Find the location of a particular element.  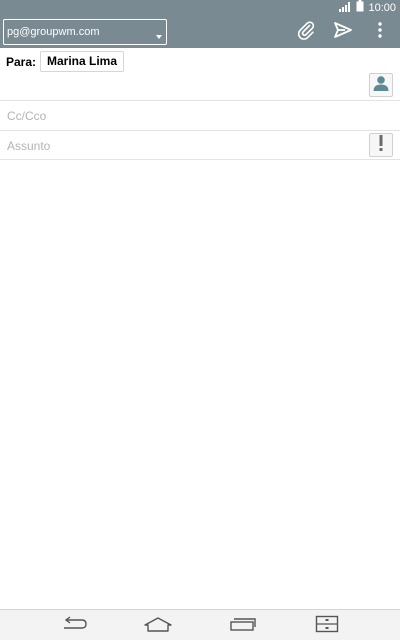

status-time: 10:00 is located at coordinates (382, 8).